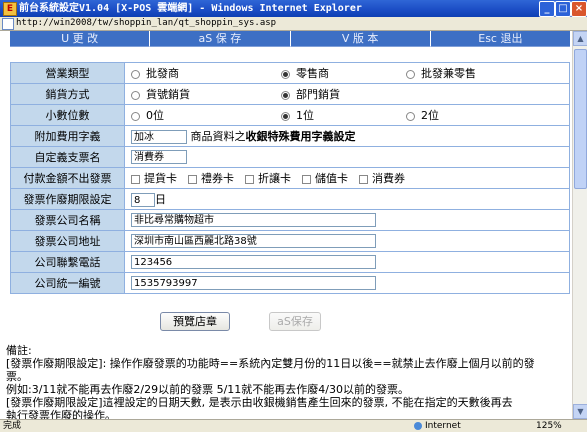 Image resolution: width=587 pixels, height=432 pixels. Describe the element at coordinates (195, 321) in the screenshot. I see `preview-stamp-button: 預覽店章` at that location.